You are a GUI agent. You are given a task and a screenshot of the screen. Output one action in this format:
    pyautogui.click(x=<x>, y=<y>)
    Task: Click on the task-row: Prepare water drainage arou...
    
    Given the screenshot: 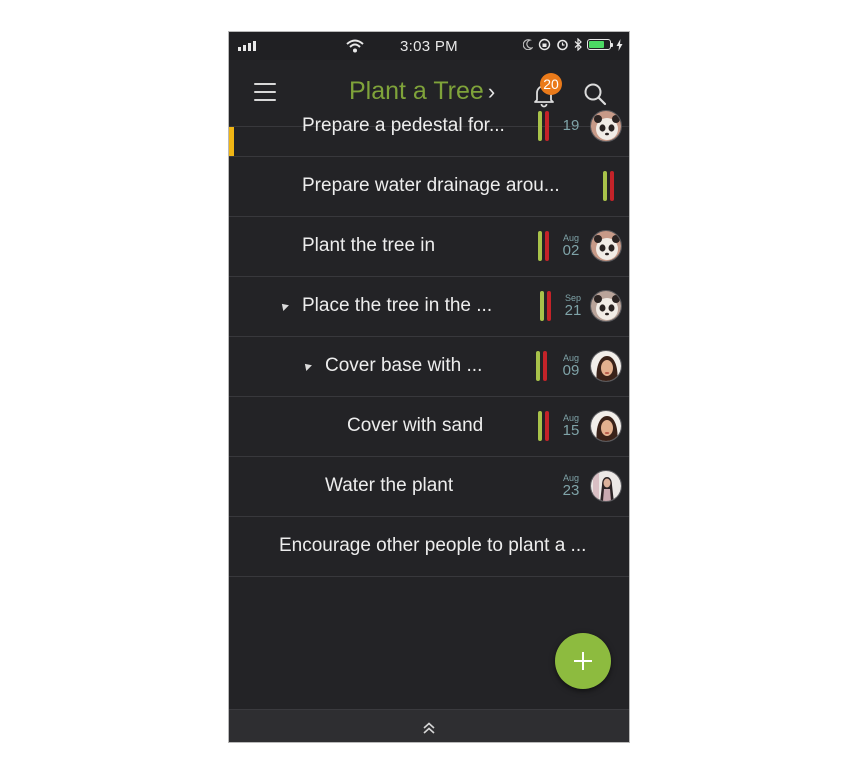 What is the action you would take?
    pyautogui.click(x=429, y=186)
    